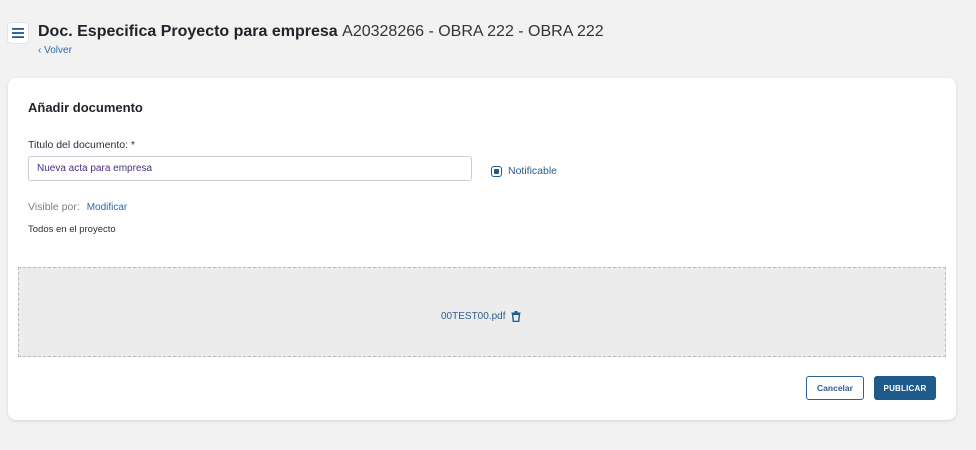 Image resolution: width=976 pixels, height=450 pixels. What do you see at coordinates (473, 31) in the screenshot?
I see `page-title-project: A20328266 - OBRA 222 - OBRA 222` at bounding box center [473, 31].